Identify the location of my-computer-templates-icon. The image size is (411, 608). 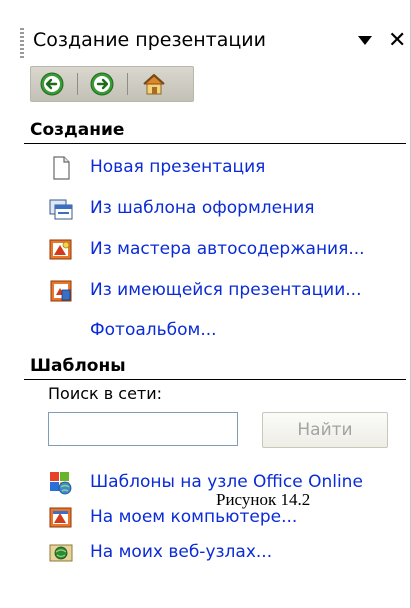
(61, 518).